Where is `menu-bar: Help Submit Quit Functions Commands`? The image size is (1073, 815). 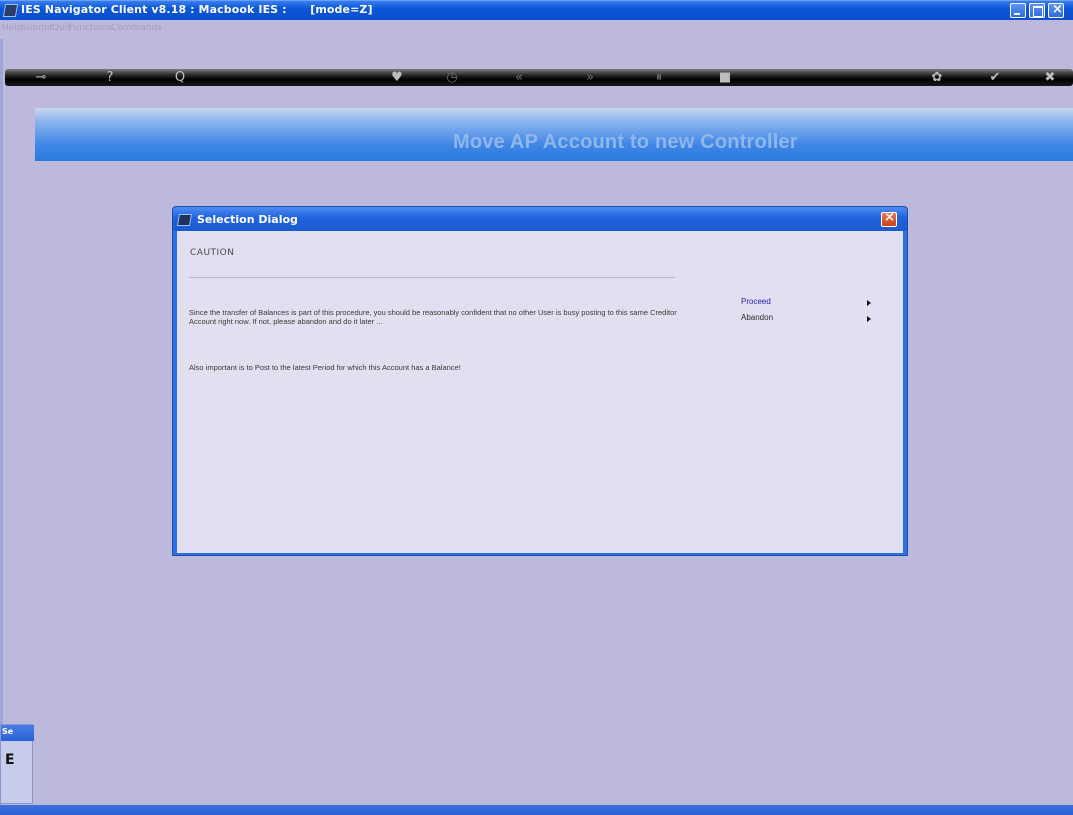 menu-bar: Help Submit Quit Functions Commands is located at coordinates (536, 29).